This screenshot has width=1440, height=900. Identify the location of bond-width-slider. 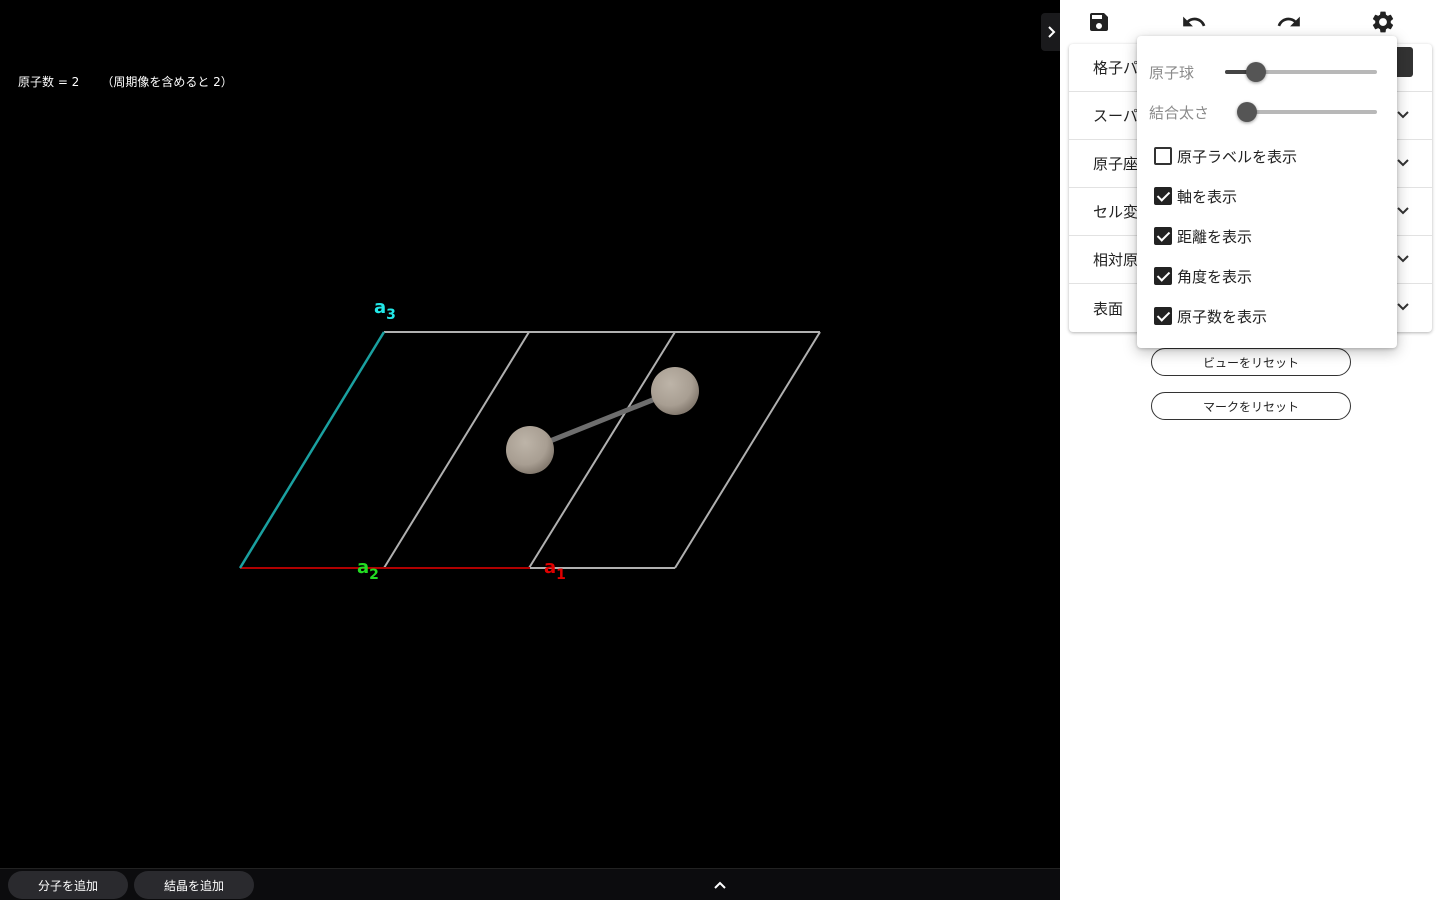
(1307, 112).